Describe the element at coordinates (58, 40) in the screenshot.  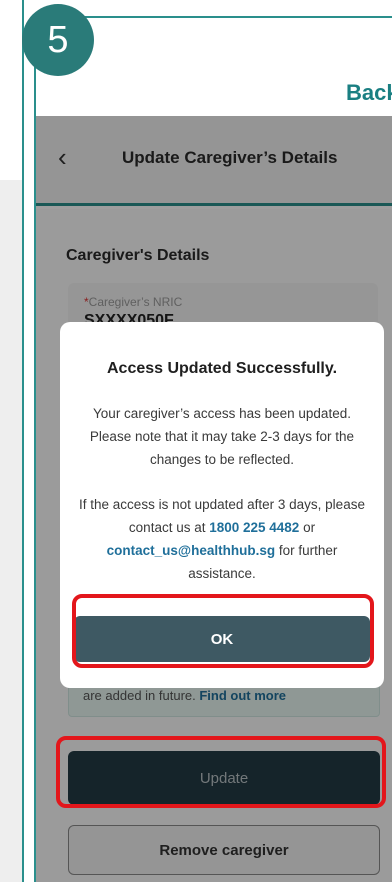
I see `step-badge: 5` at that location.